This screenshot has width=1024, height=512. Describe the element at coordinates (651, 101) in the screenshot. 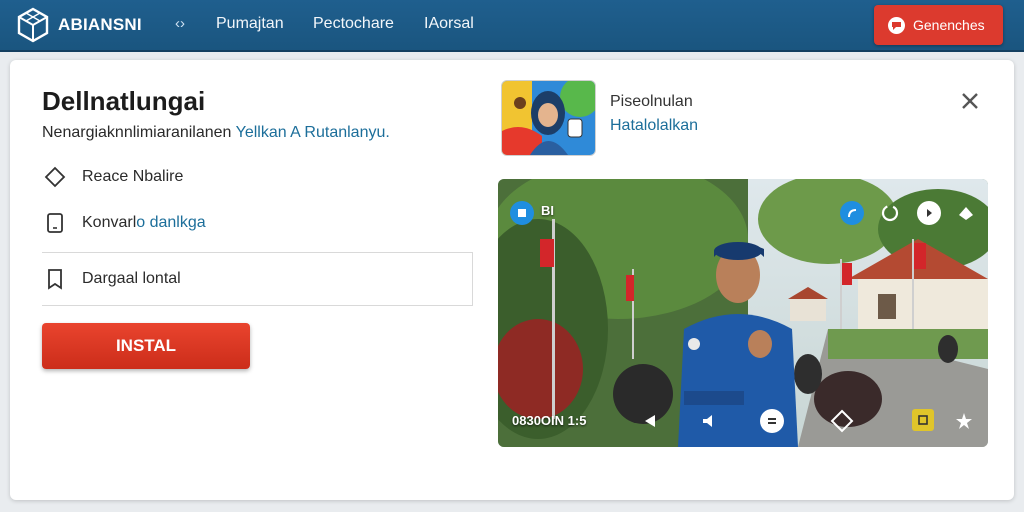

I see `app-name: Piseolnulan` at that location.